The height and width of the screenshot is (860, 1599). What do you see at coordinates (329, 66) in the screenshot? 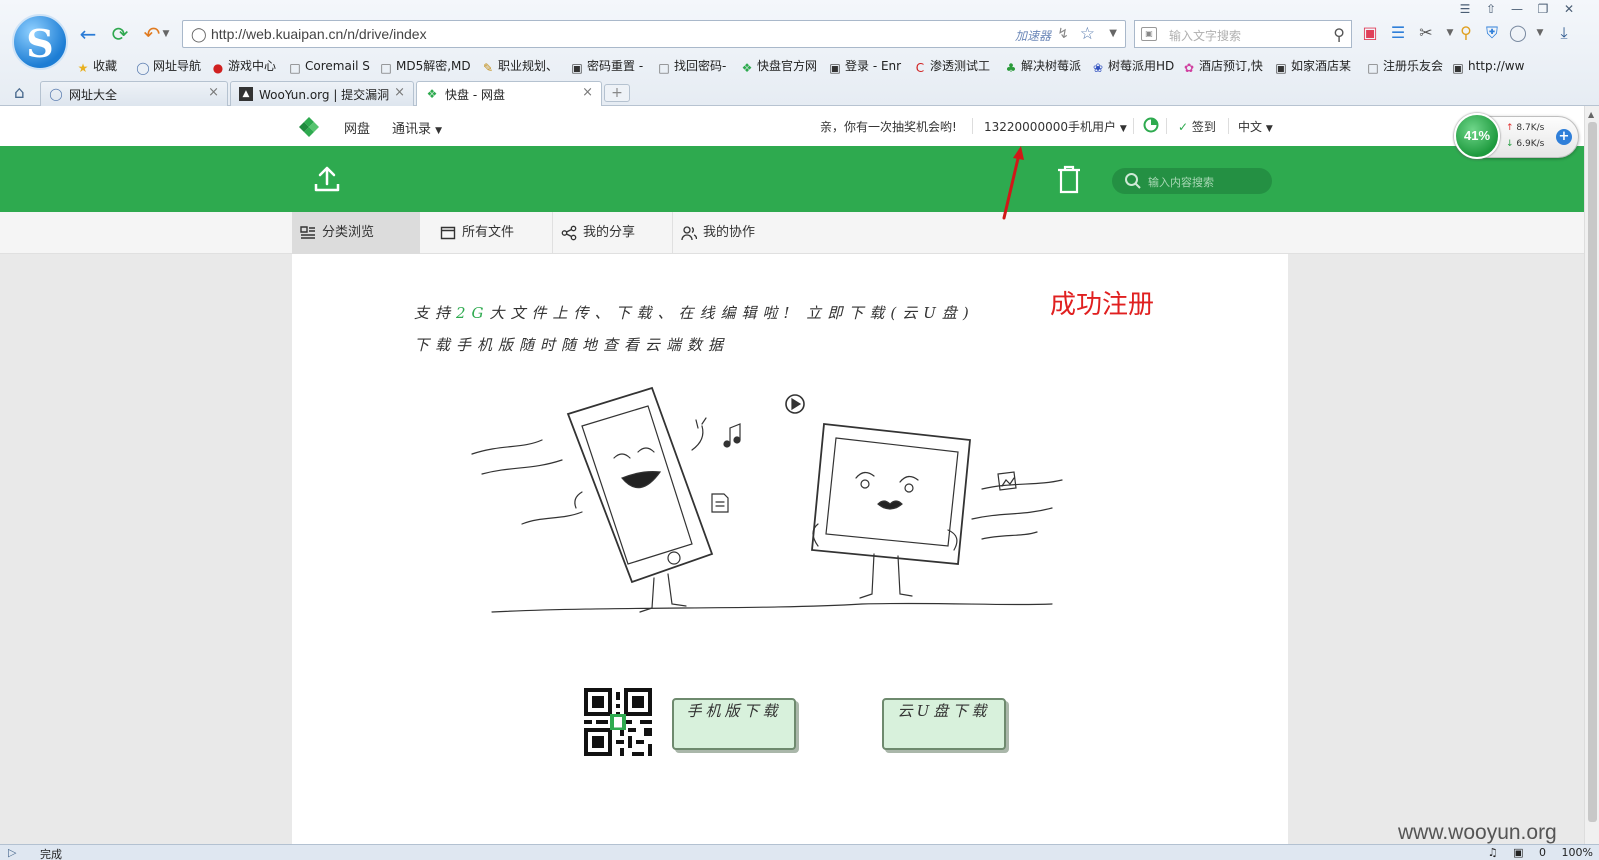
I see `bookmark-item: □ Coremail S` at bounding box center [329, 66].